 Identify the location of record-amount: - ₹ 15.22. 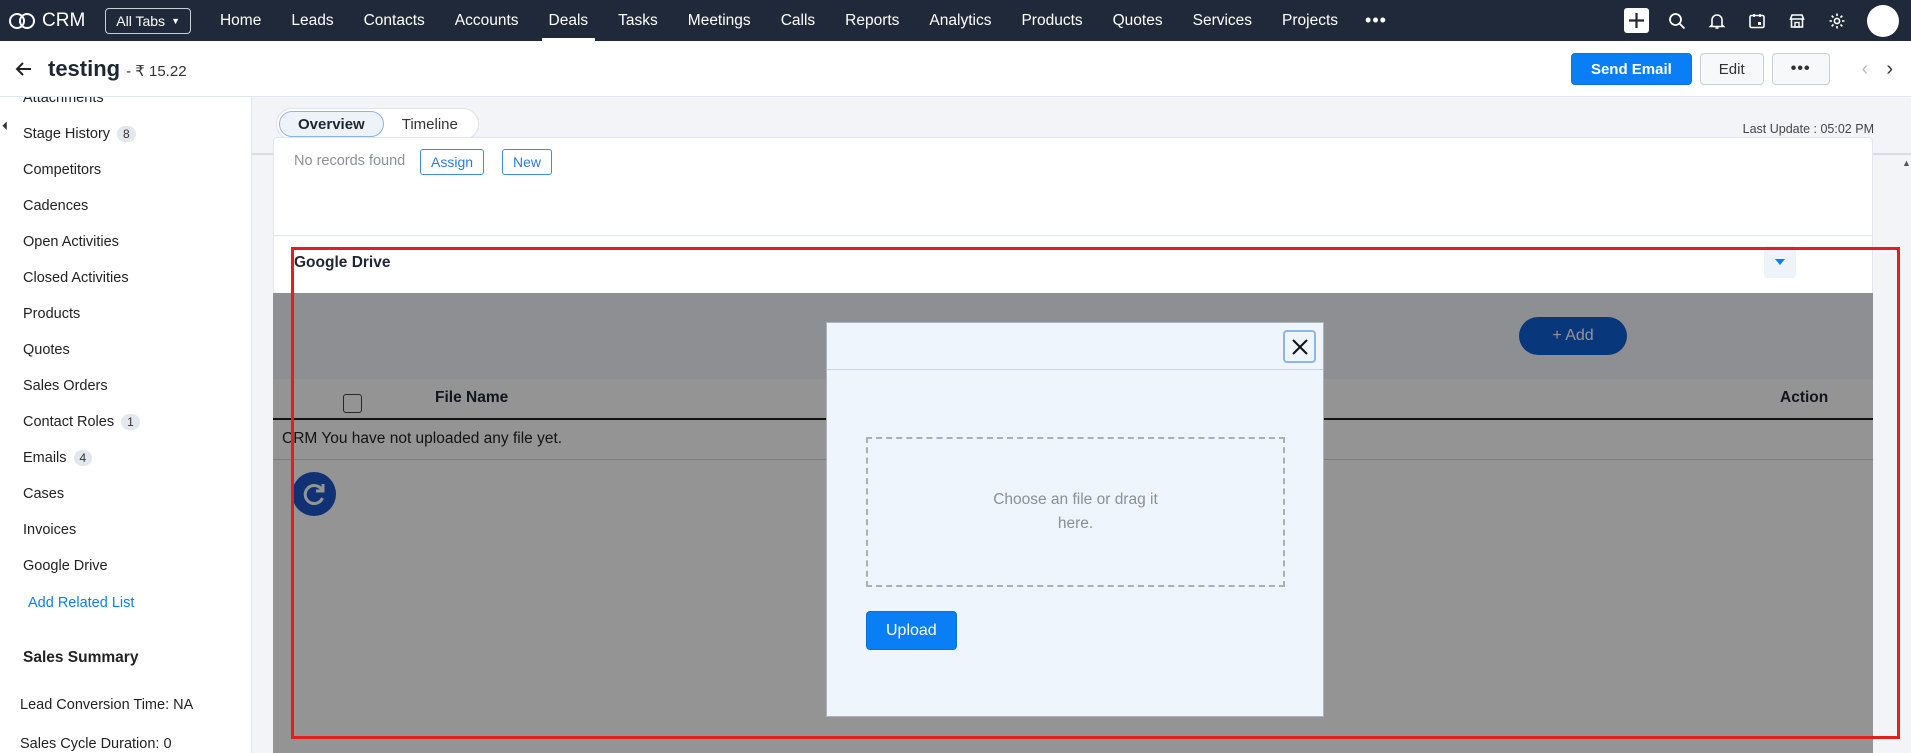
(156, 71).